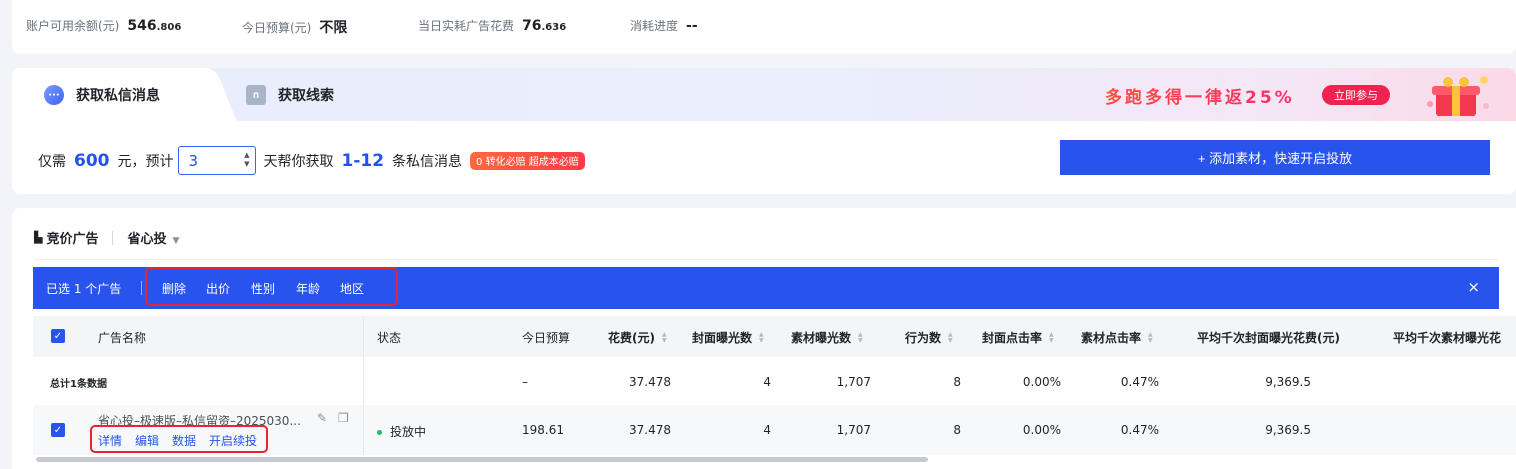 This screenshot has height=469, width=1516. What do you see at coordinates (256, 95) in the screenshot?
I see `leads-icon: ∩` at bounding box center [256, 95].